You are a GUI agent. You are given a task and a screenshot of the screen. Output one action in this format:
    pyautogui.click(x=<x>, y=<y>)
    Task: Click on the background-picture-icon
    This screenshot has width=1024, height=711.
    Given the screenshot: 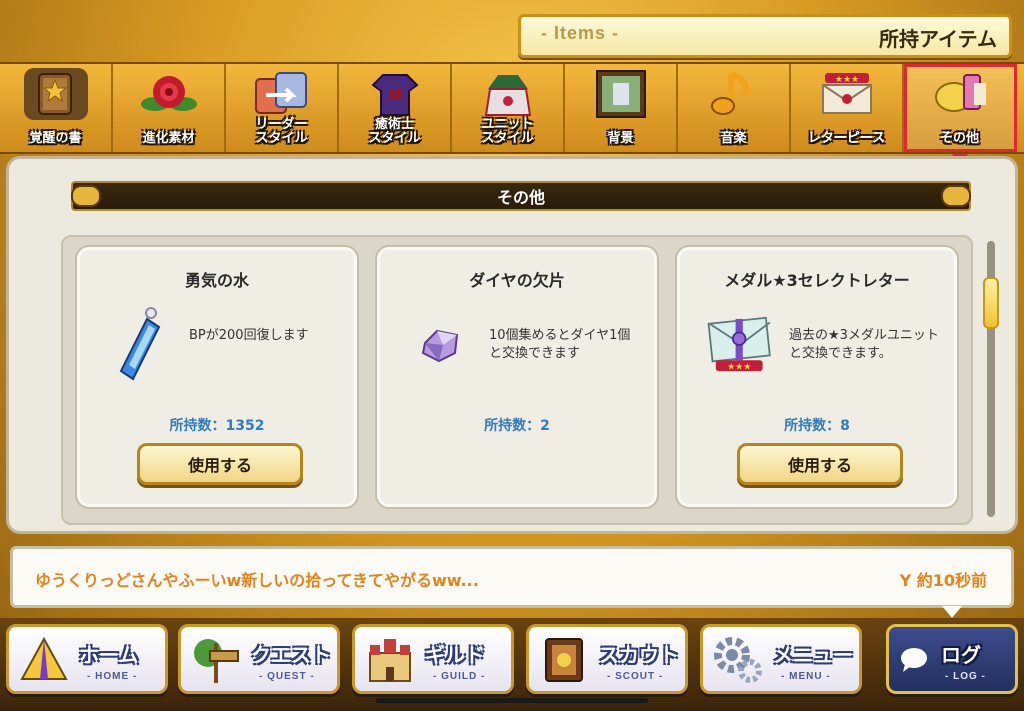 What is the action you would take?
    pyautogui.click(x=621, y=94)
    